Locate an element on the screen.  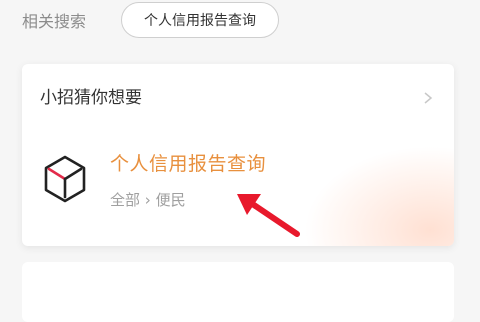
cube-logo-icon is located at coordinates (65, 179).